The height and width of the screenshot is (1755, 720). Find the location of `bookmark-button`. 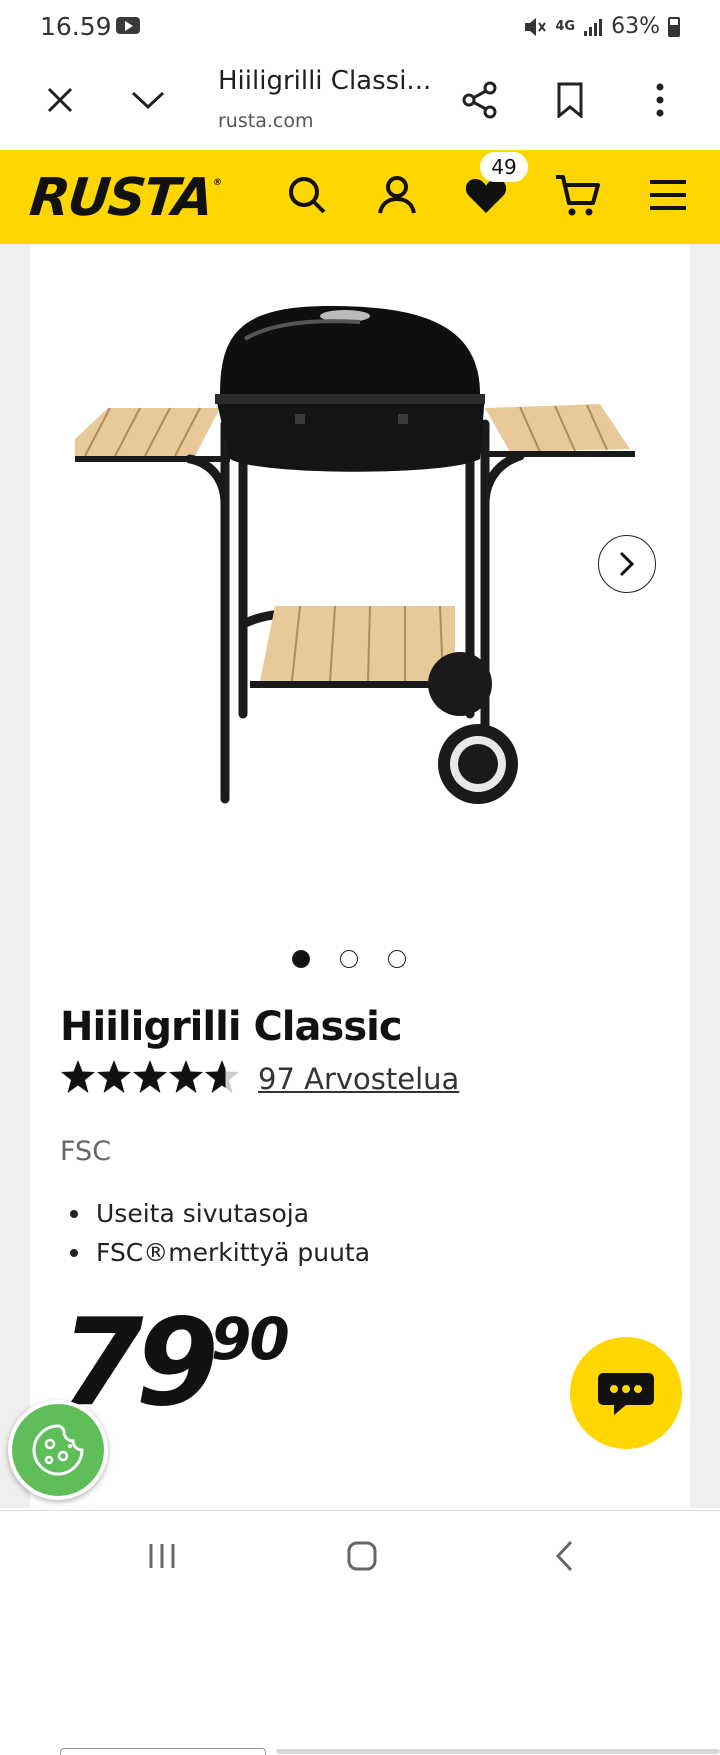

bookmark-button is located at coordinates (570, 100).